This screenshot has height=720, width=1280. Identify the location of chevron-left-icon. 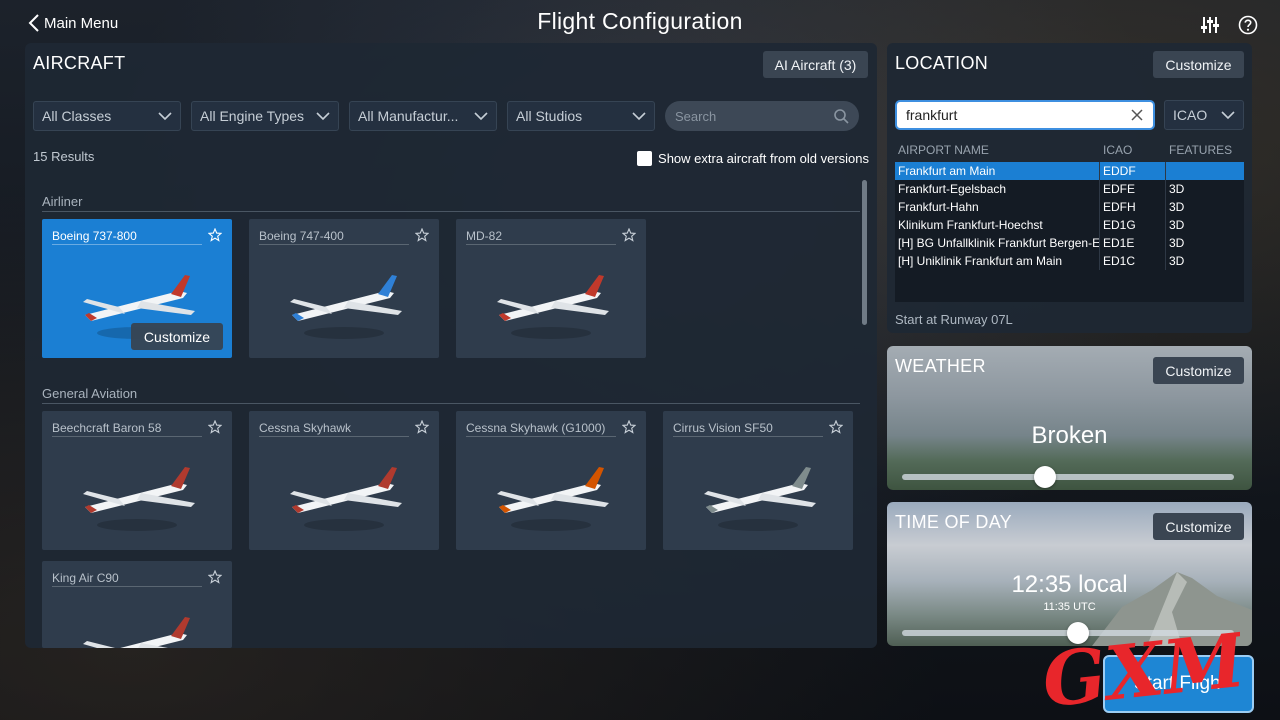
(33, 23).